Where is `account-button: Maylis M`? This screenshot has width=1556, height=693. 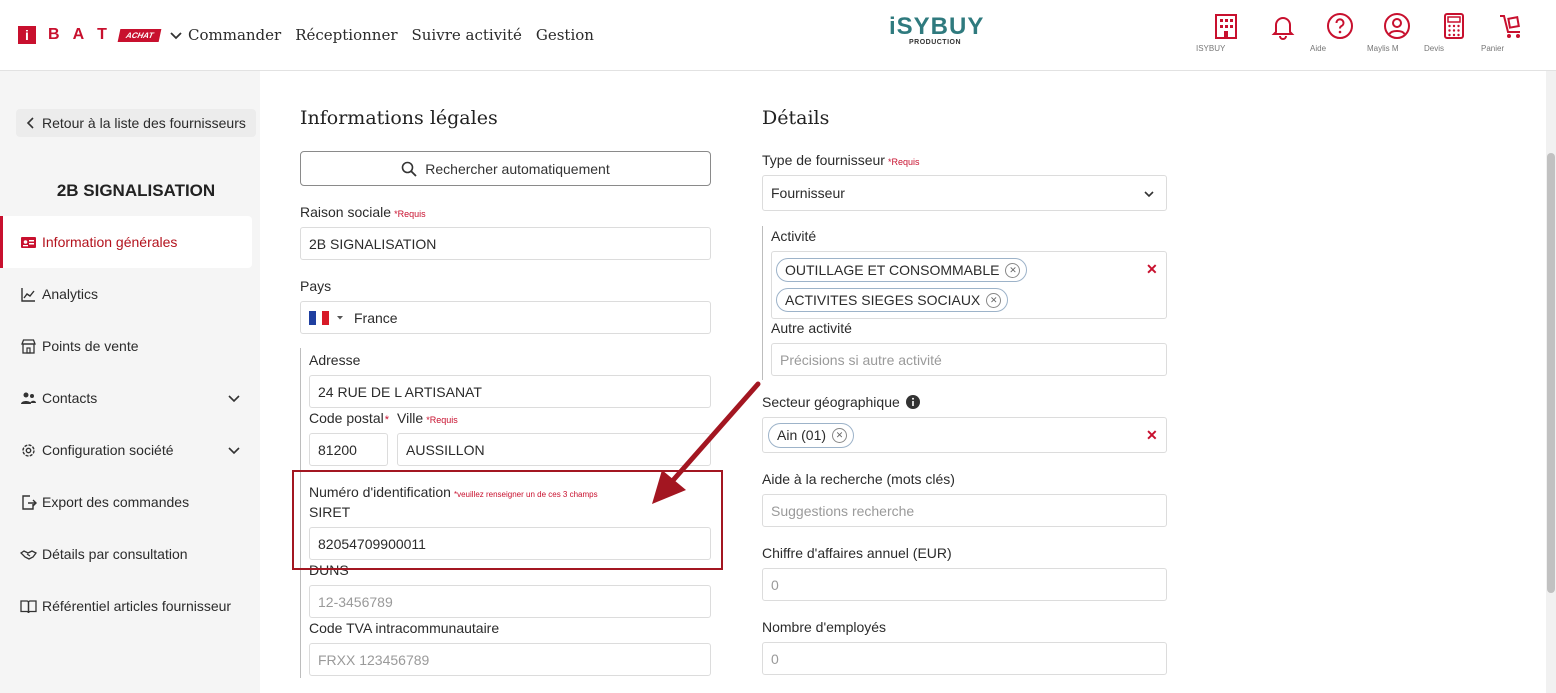 account-button: Maylis M is located at coordinates (1397, 32).